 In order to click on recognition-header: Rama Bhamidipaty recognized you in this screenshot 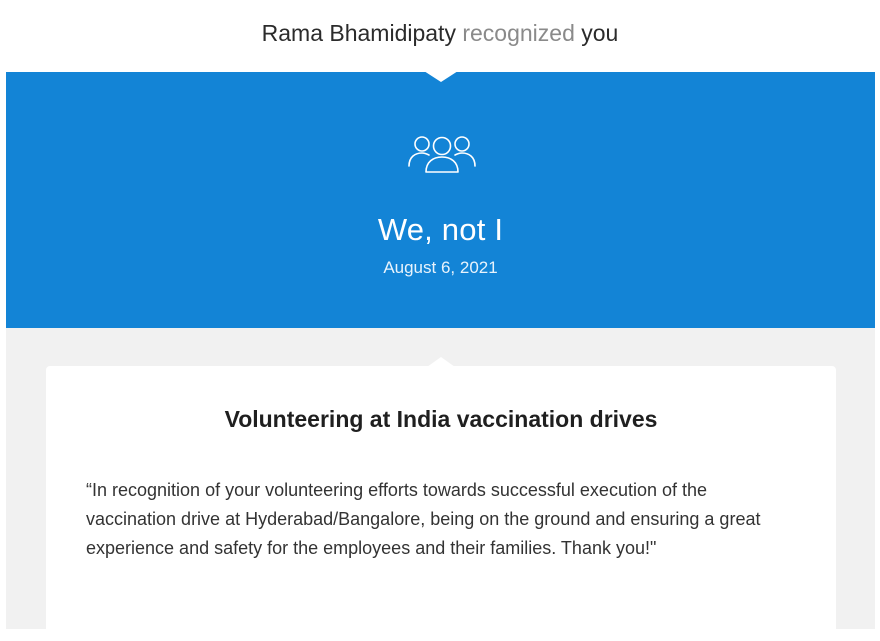, I will do `click(440, 33)`.